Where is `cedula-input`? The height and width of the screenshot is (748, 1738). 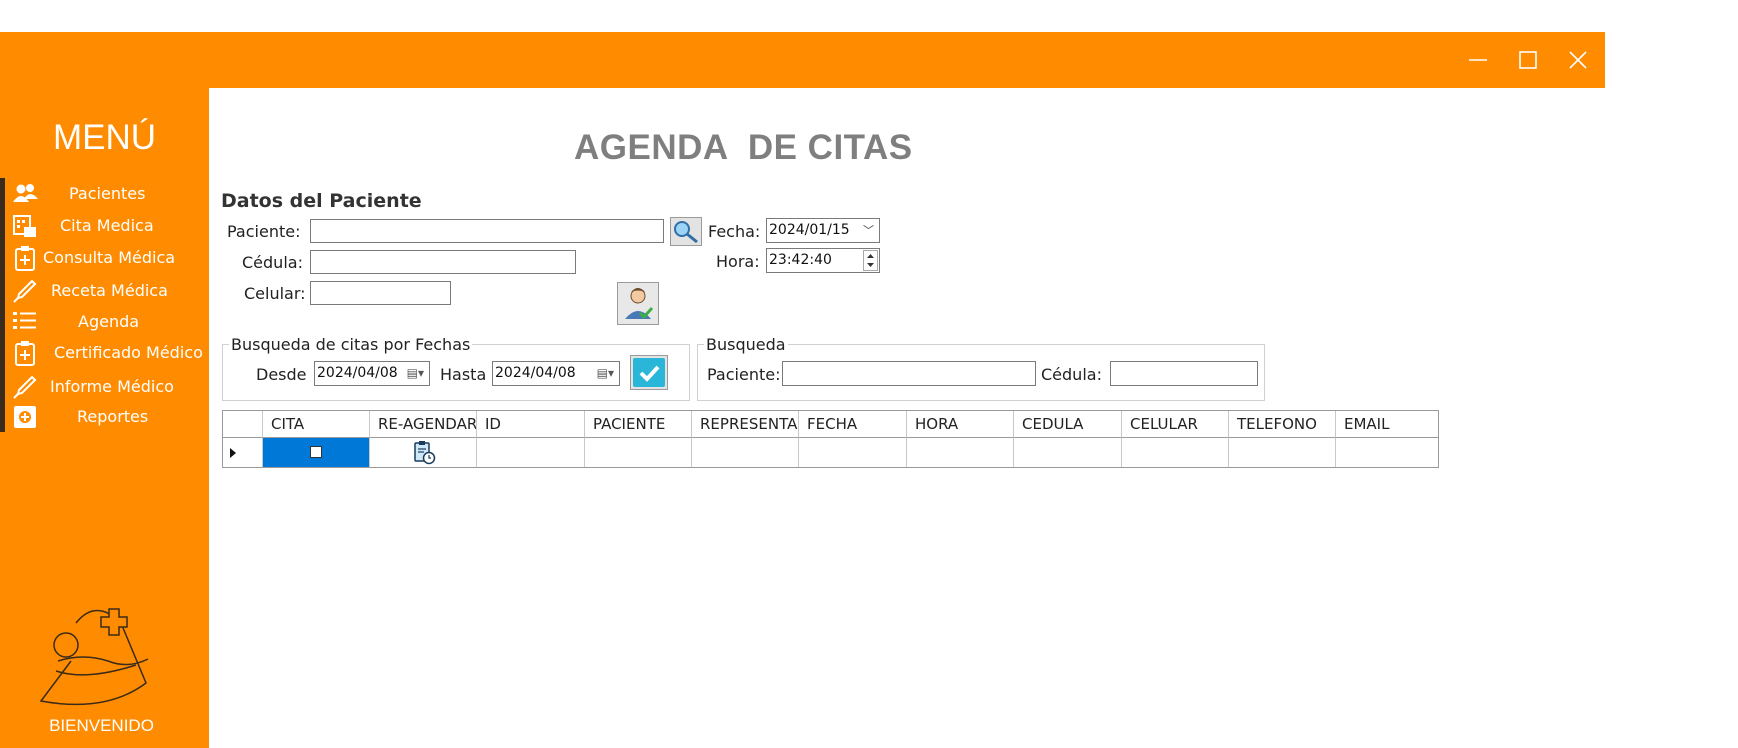 cedula-input is located at coordinates (443, 262).